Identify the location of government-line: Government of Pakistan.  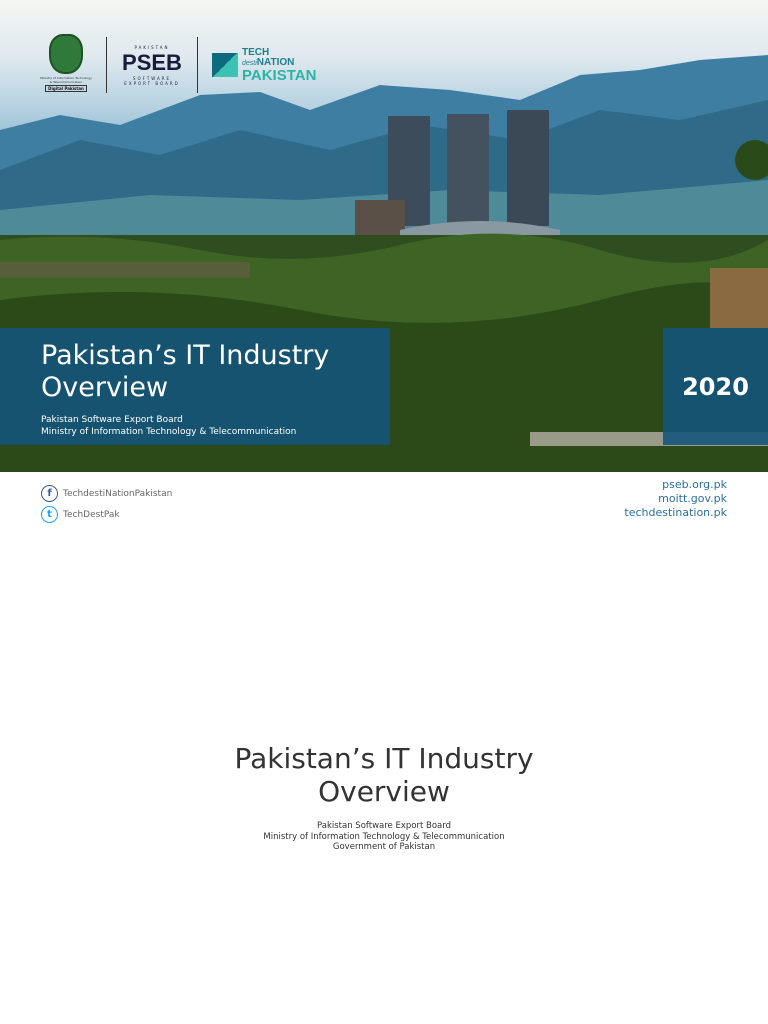
(384, 847).